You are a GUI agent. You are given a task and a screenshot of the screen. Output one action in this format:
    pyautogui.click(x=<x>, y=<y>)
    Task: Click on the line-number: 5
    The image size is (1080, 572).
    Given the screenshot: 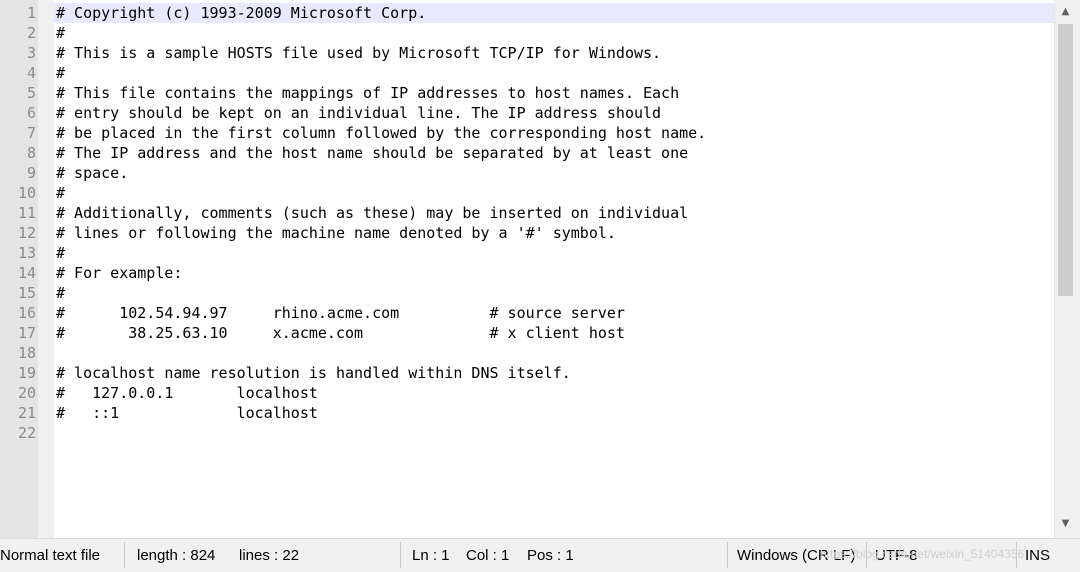 What is the action you would take?
    pyautogui.click(x=31, y=93)
    